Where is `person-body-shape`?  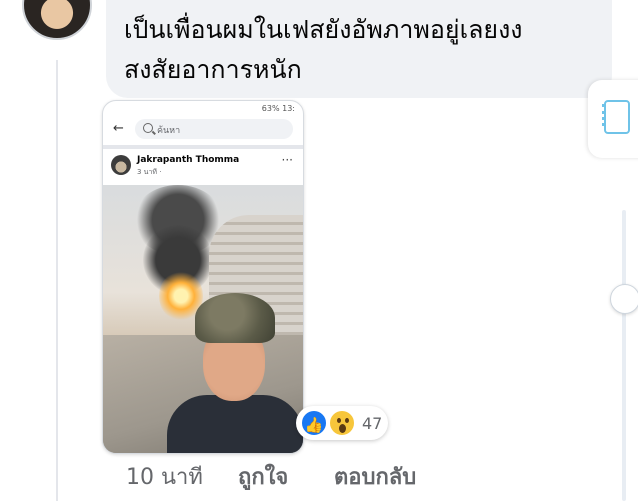
person-body-shape is located at coordinates (235, 424).